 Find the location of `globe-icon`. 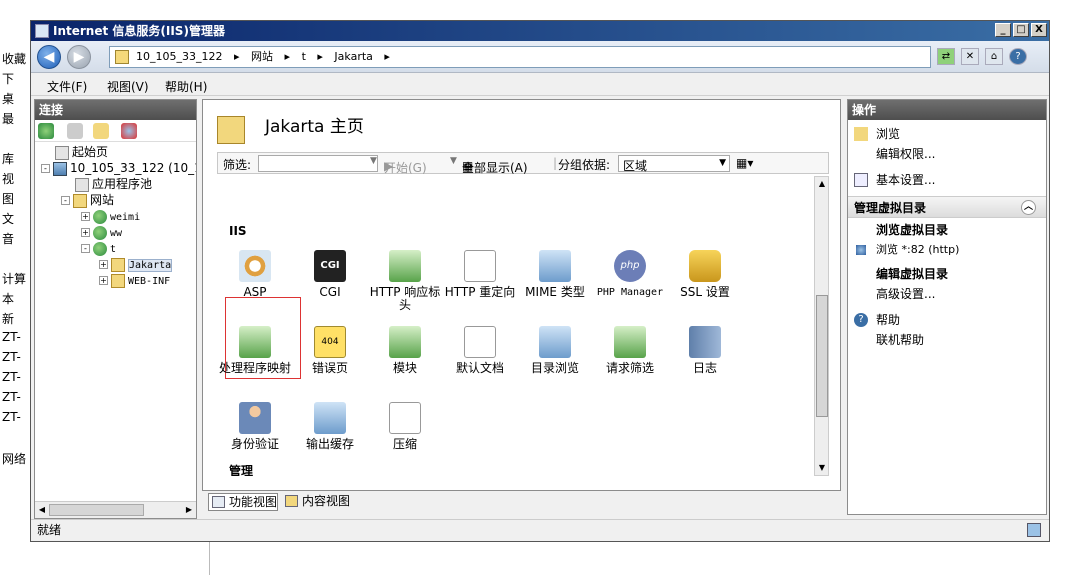

globe-icon is located at coordinates (100, 248).